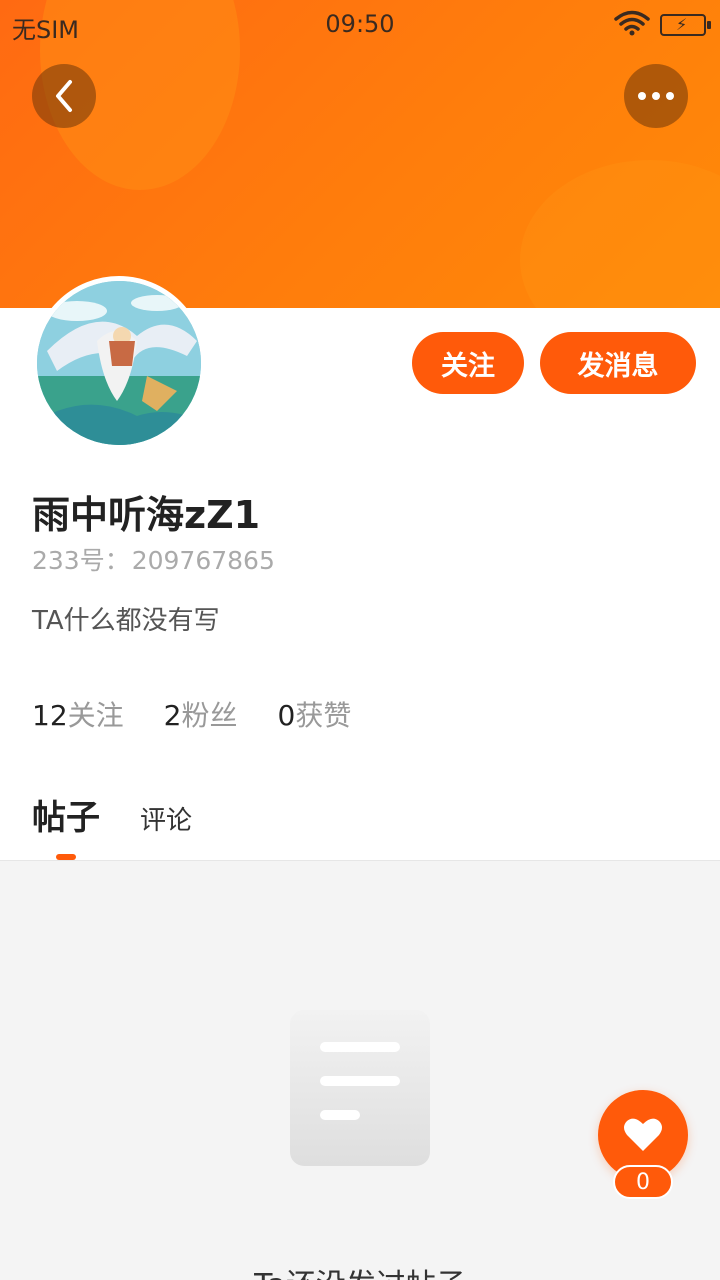 The image size is (720, 1280). What do you see at coordinates (203, 560) in the screenshot?
I see `user-id-value: 209767865` at bounding box center [203, 560].